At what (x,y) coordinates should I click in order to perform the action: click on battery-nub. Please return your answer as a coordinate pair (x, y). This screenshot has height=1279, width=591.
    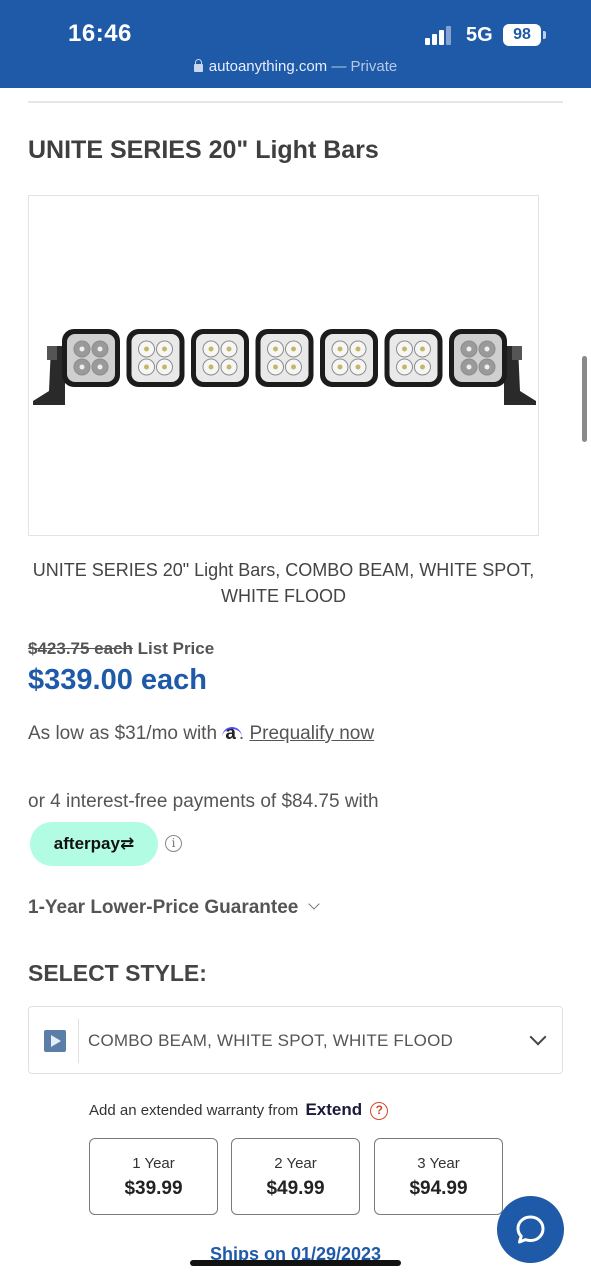
    Looking at the image, I should click on (544, 35).